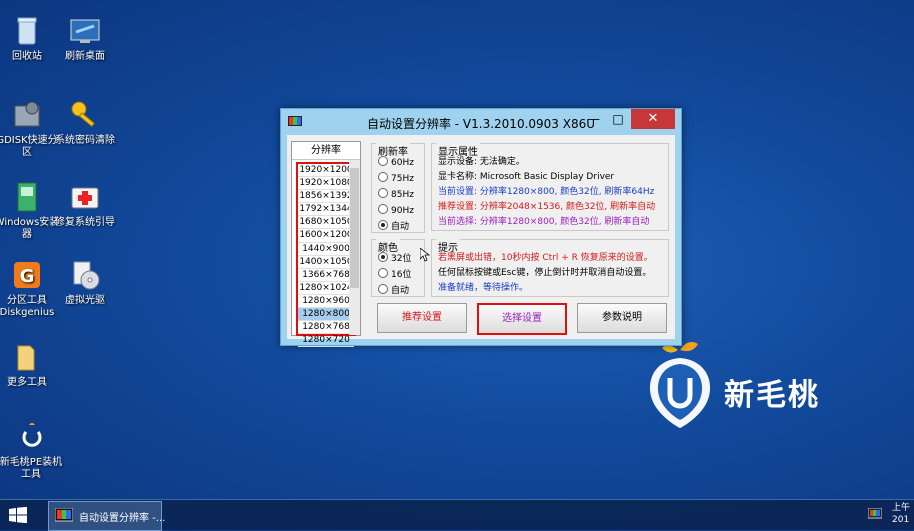 This screenshot has width=914, height=531. Describe the element at coordinates (31, 468) in the screenshot. I see `desktop-icon-label: 新毛桃PE装机工具` at that location.